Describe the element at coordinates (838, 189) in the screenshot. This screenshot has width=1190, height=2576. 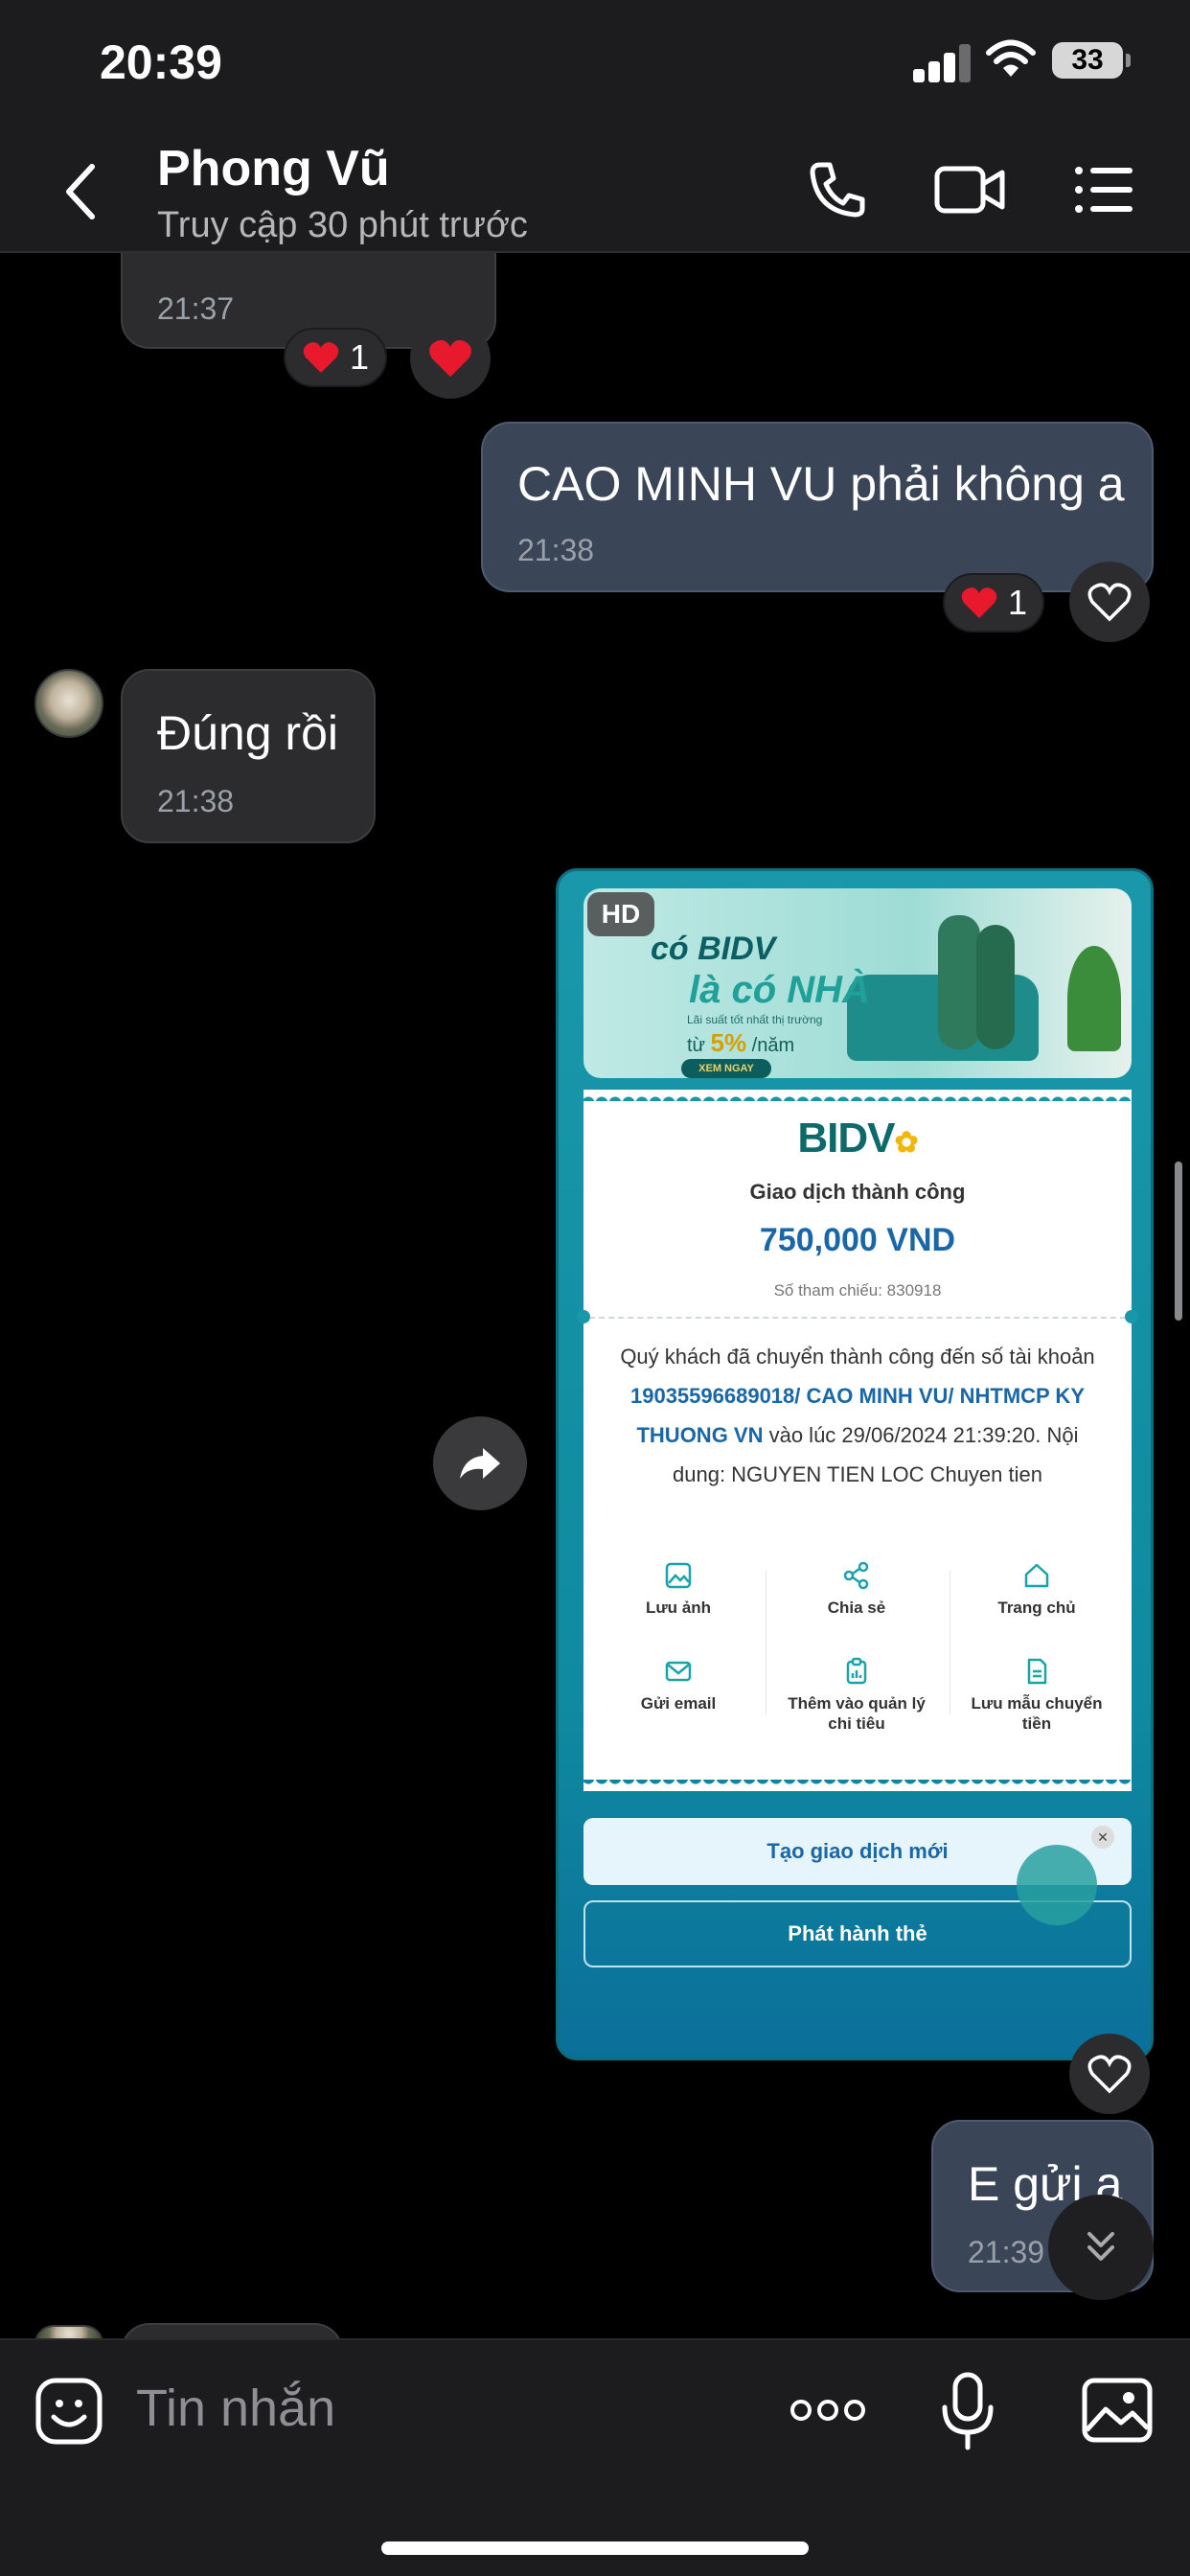
I see `phone-call-icon` at that location.